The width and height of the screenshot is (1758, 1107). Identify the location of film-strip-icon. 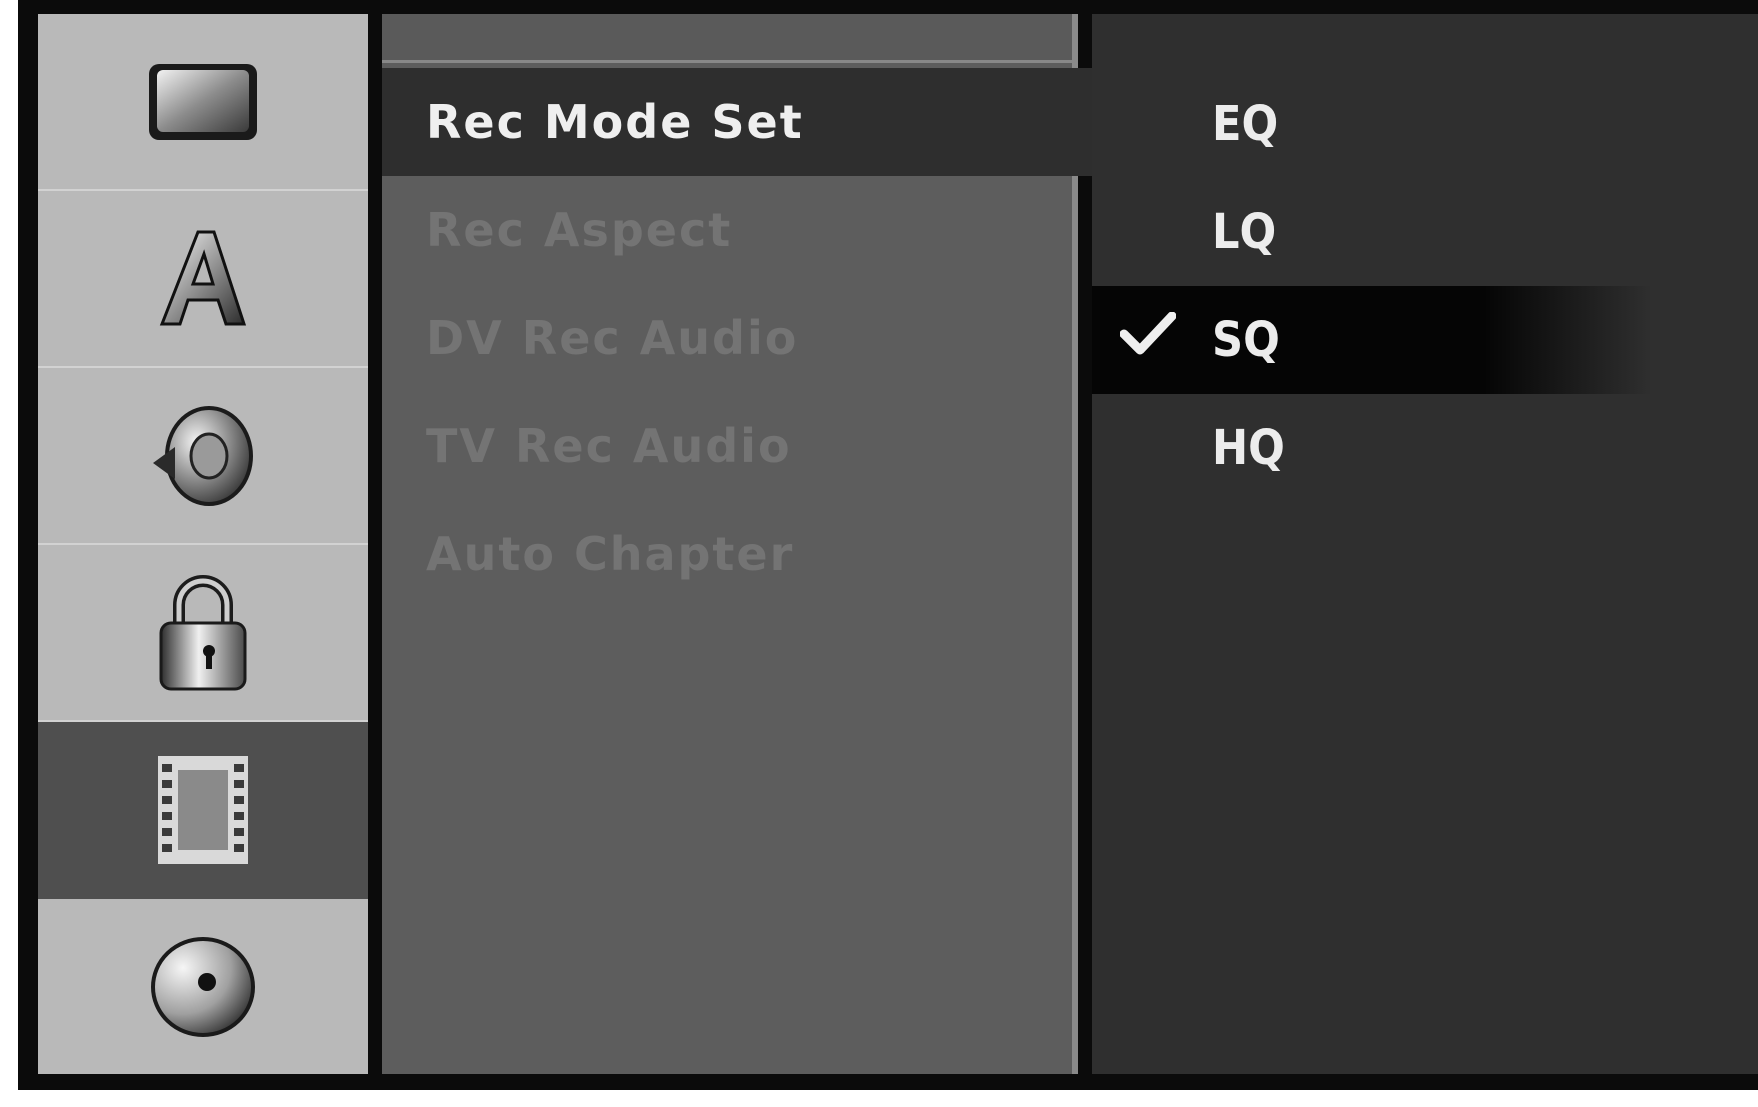
(203, 810).